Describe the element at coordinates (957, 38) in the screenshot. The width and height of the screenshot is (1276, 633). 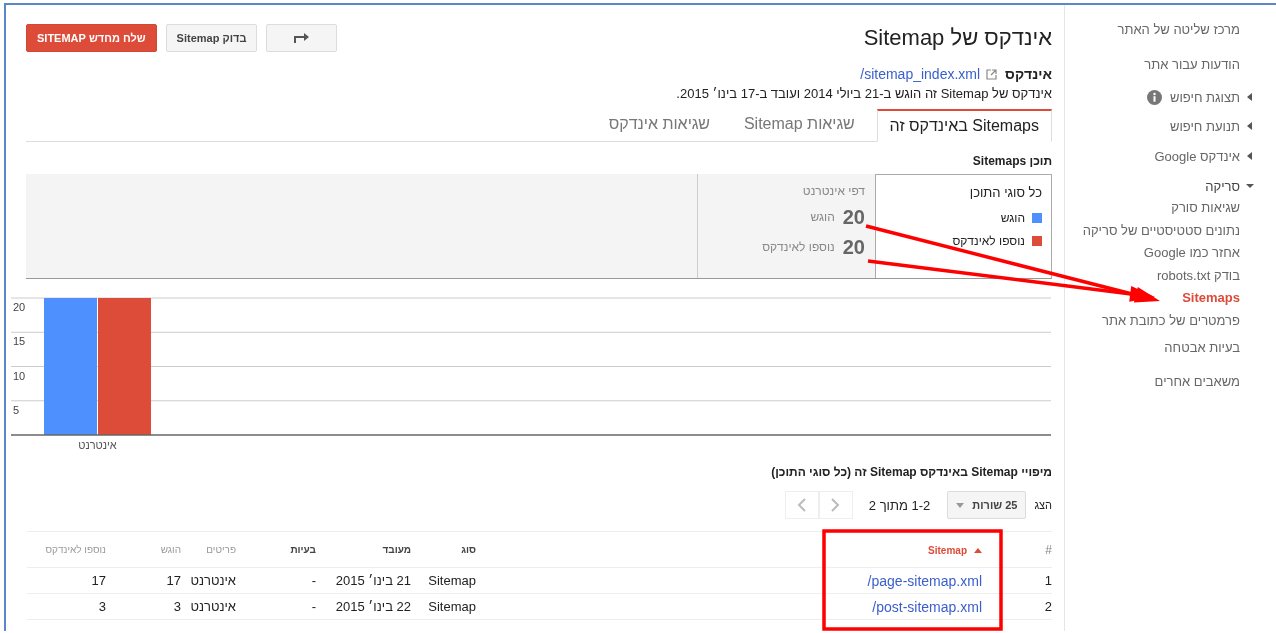
I see `page-title: אינדקס של Sitemap` at that location.